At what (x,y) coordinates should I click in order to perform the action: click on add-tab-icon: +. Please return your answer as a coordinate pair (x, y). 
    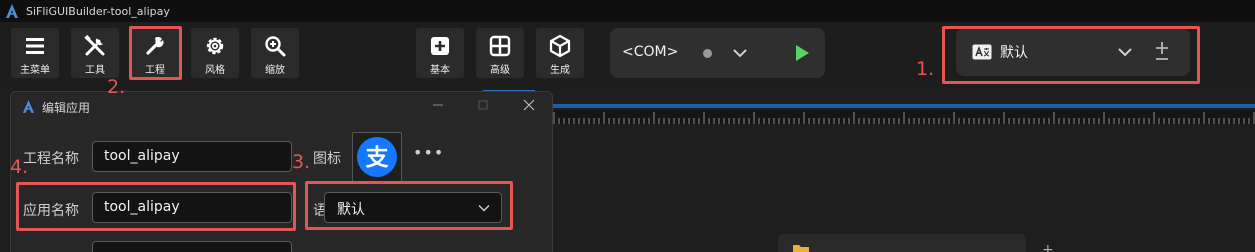
    Looking at the image, I should click on (1048, 247).